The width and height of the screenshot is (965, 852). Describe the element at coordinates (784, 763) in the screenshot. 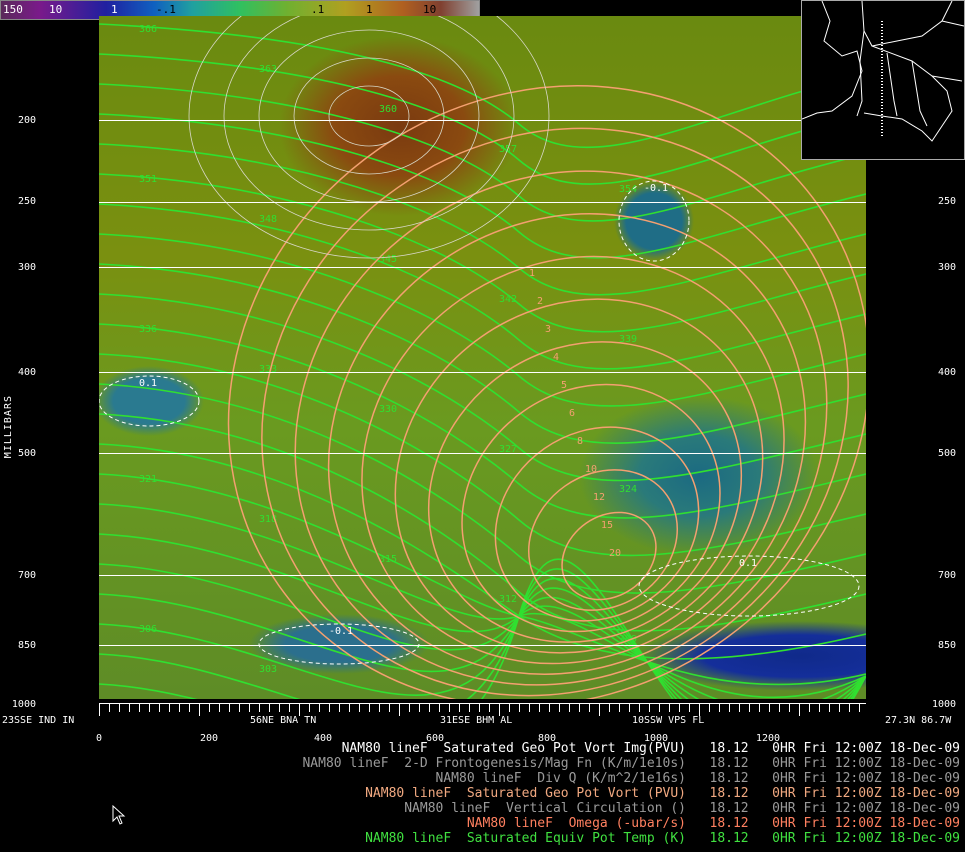

I see `legend-ohr: 0HR` at that location.